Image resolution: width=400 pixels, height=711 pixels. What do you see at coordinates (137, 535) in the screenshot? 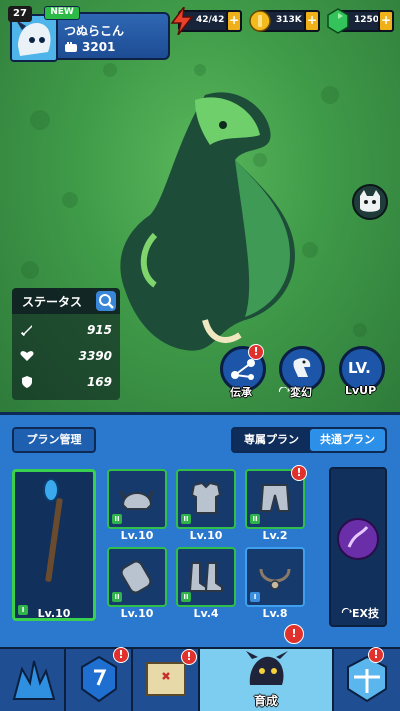
I see `helmet-level: Lv.10` at bounding box center [137, 535].